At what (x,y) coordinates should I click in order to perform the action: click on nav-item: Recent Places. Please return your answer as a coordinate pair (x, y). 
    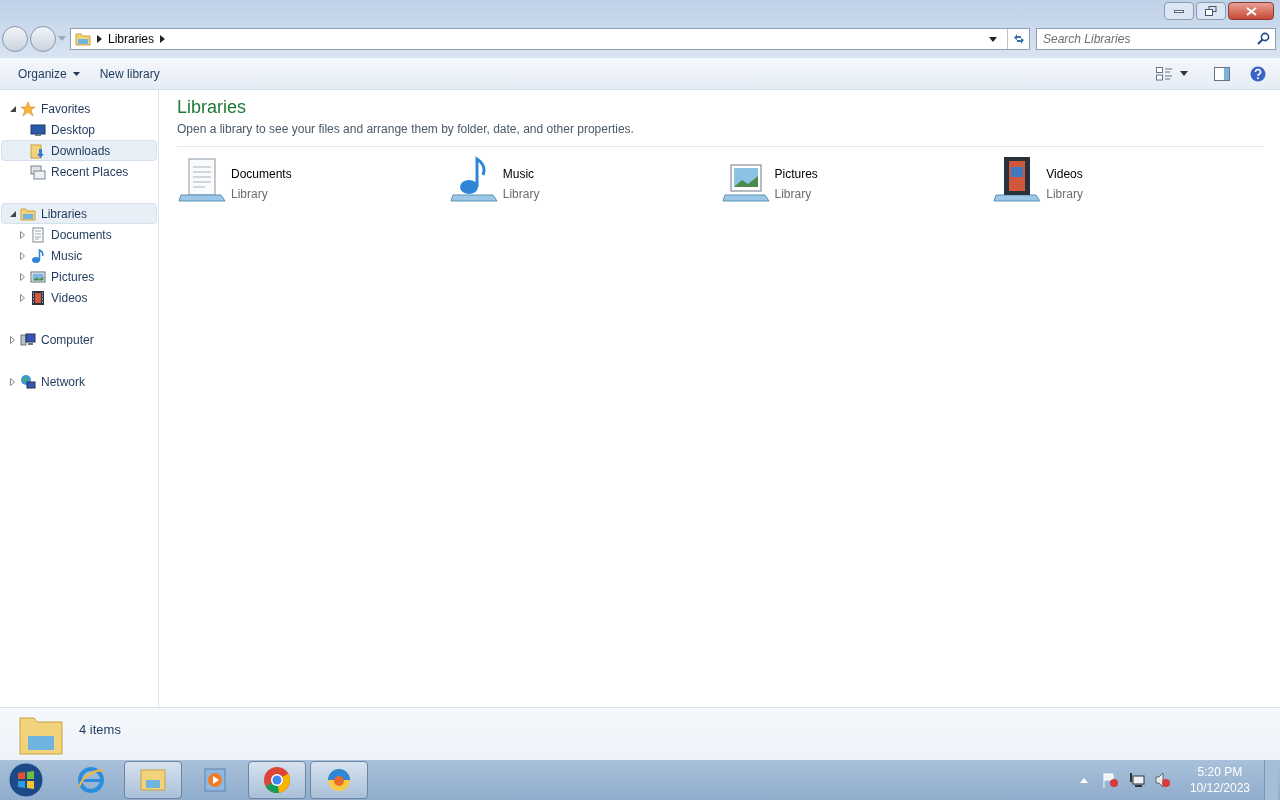
    Looking at the image, I should click on (79, 171).